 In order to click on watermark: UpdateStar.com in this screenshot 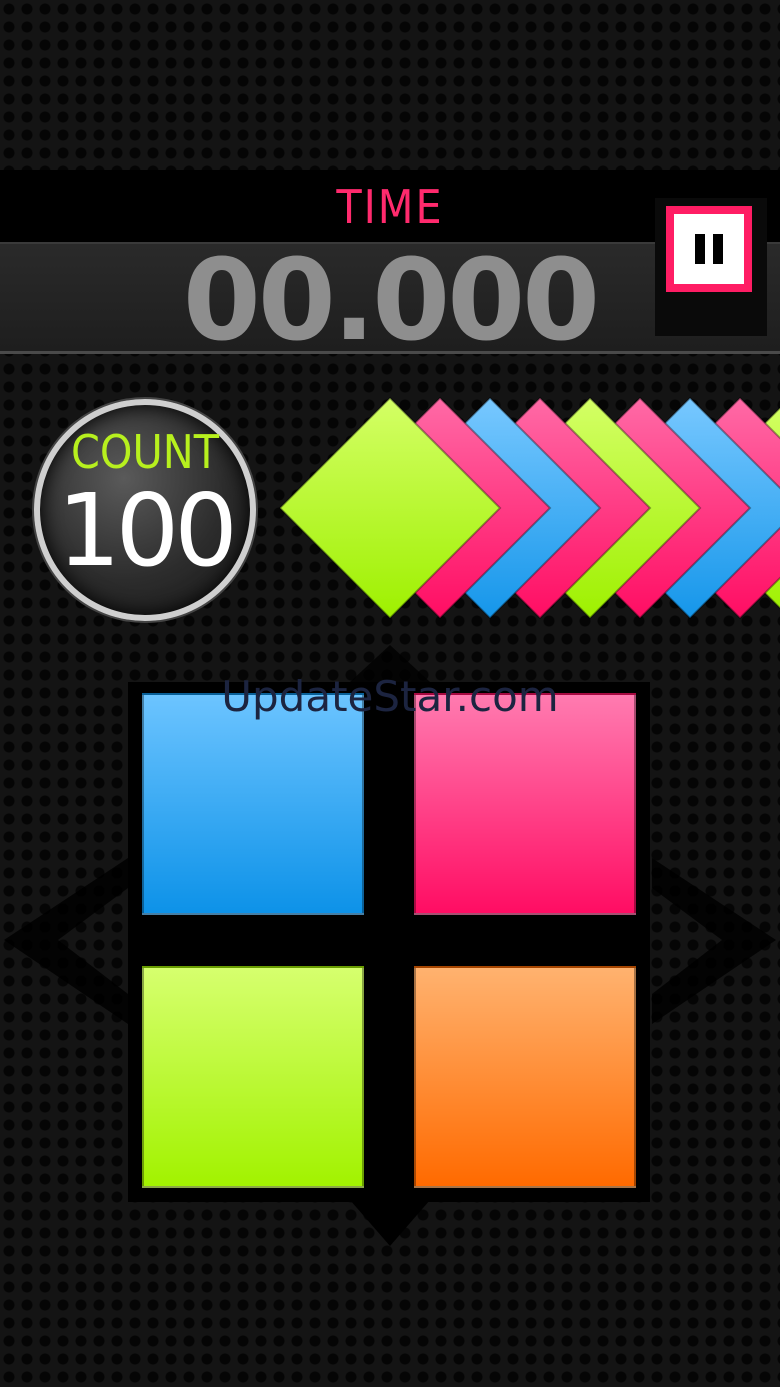, I will do `click(390, 696)`.